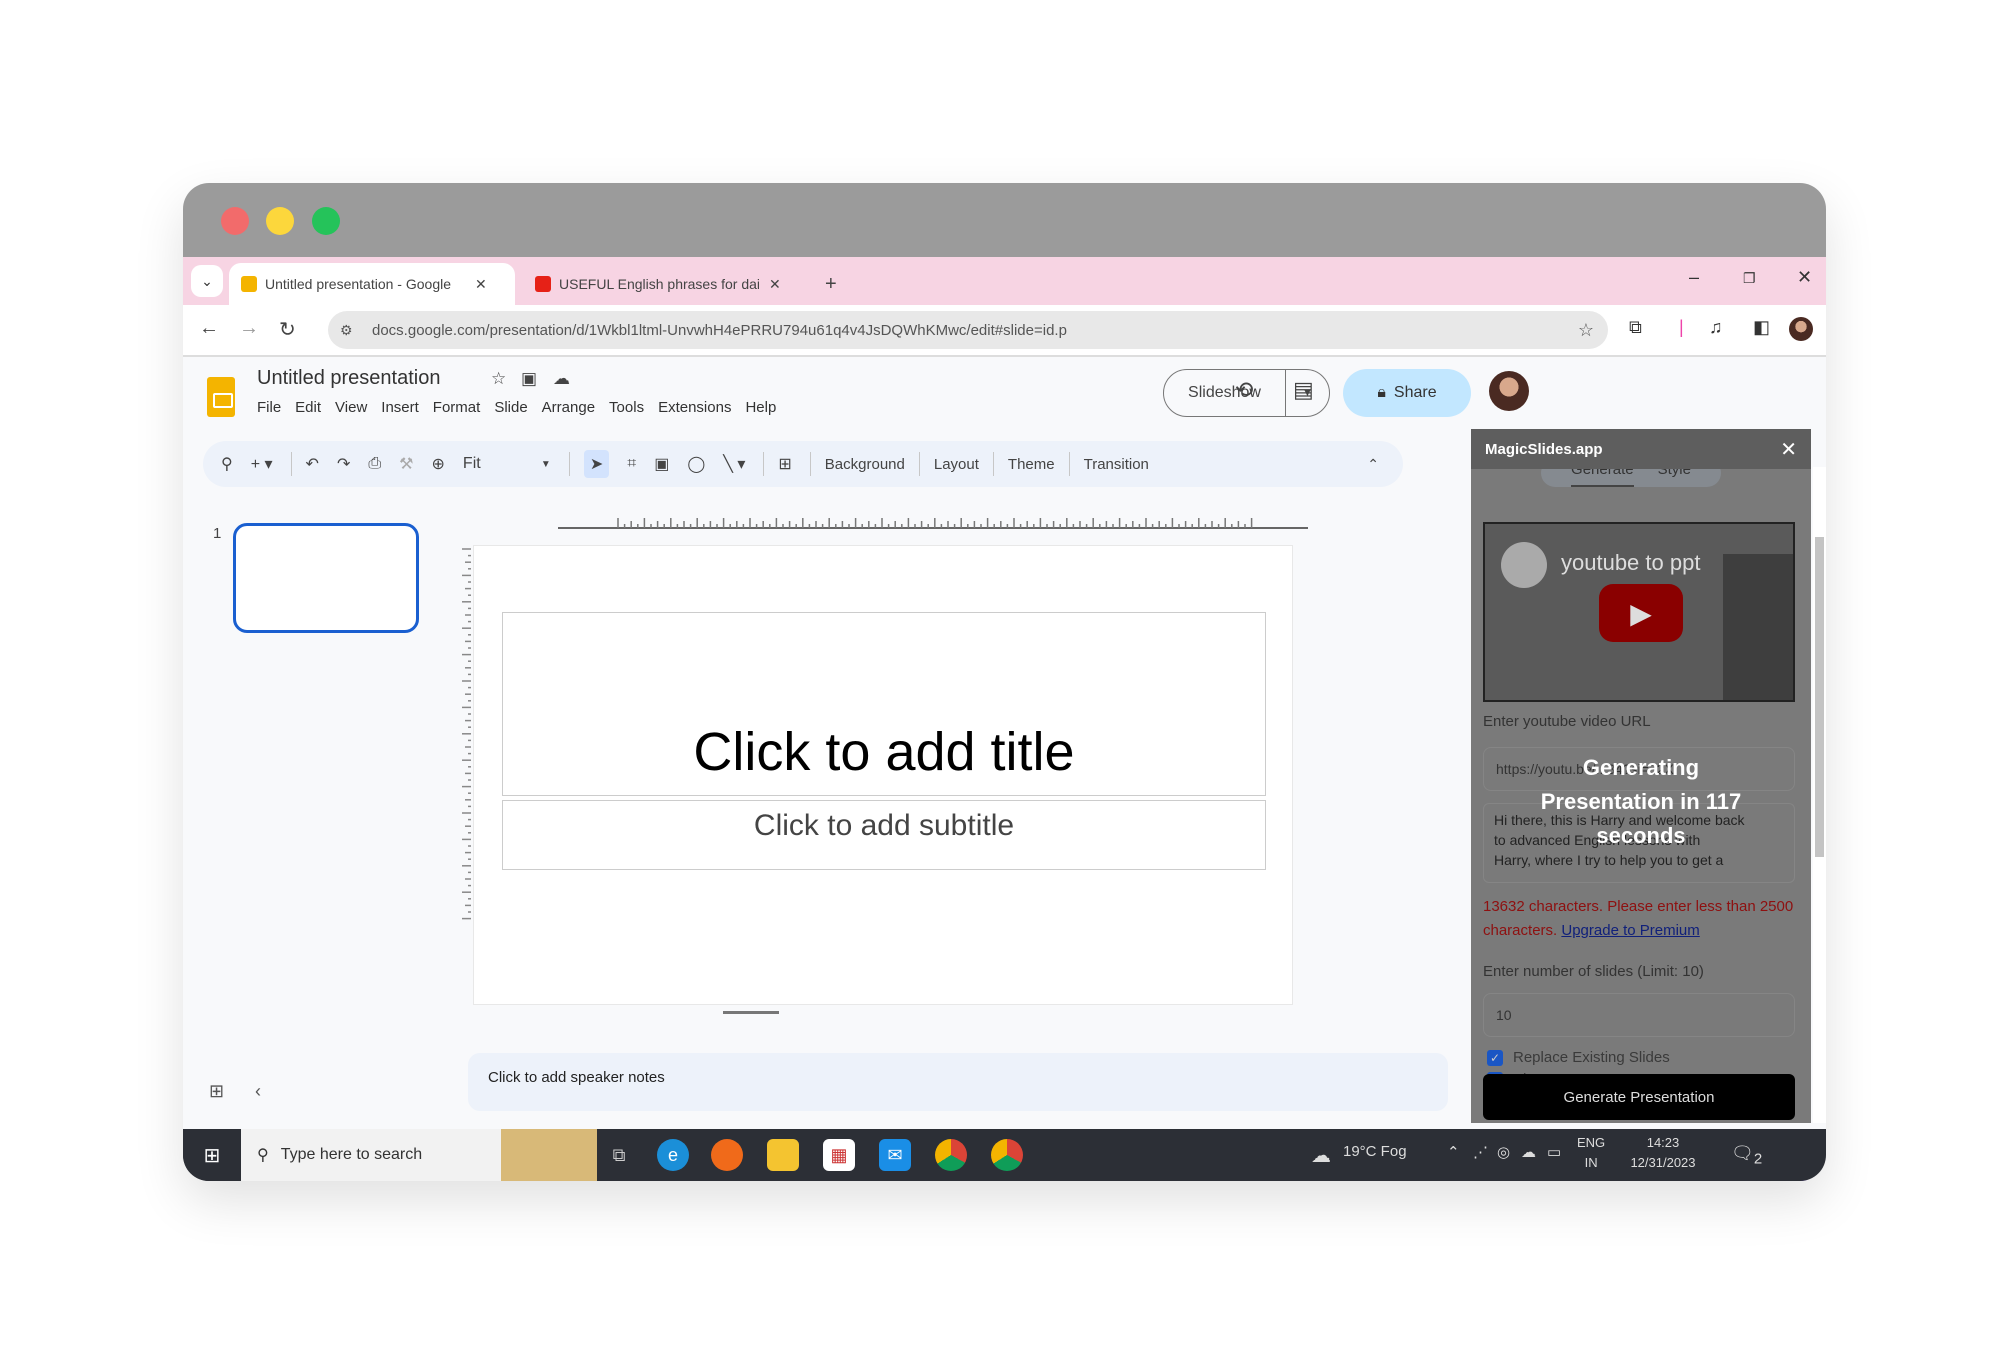 This screenshot has height=1356, width=2000. Describe the element at coordinates (262, 464) in the screenshot. I see `new-slide-icon: + ▾` at that location.